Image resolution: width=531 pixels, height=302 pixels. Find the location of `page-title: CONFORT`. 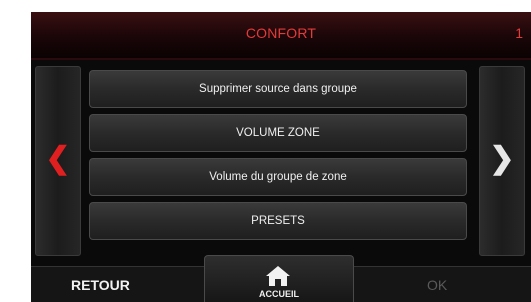

page-title: CONFORT is located at coordinates (281, 33).